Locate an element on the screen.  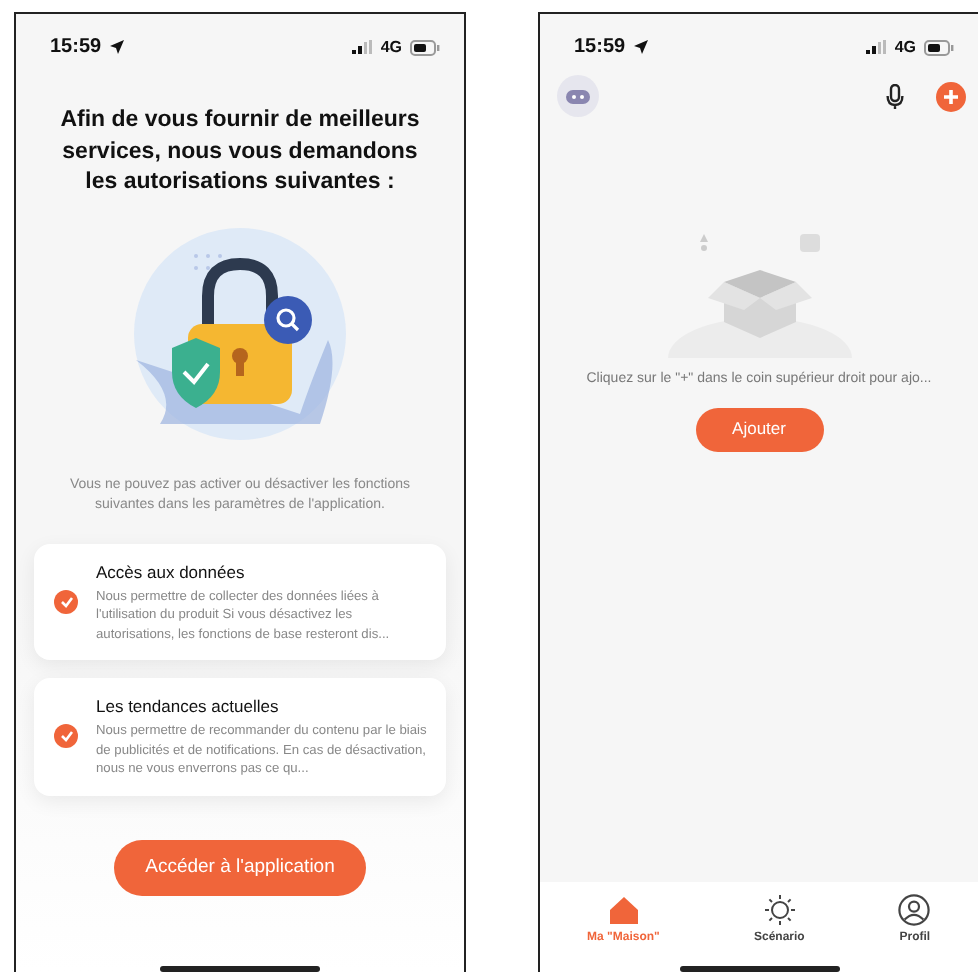
sun-icon is located at coordinates (779, 910).